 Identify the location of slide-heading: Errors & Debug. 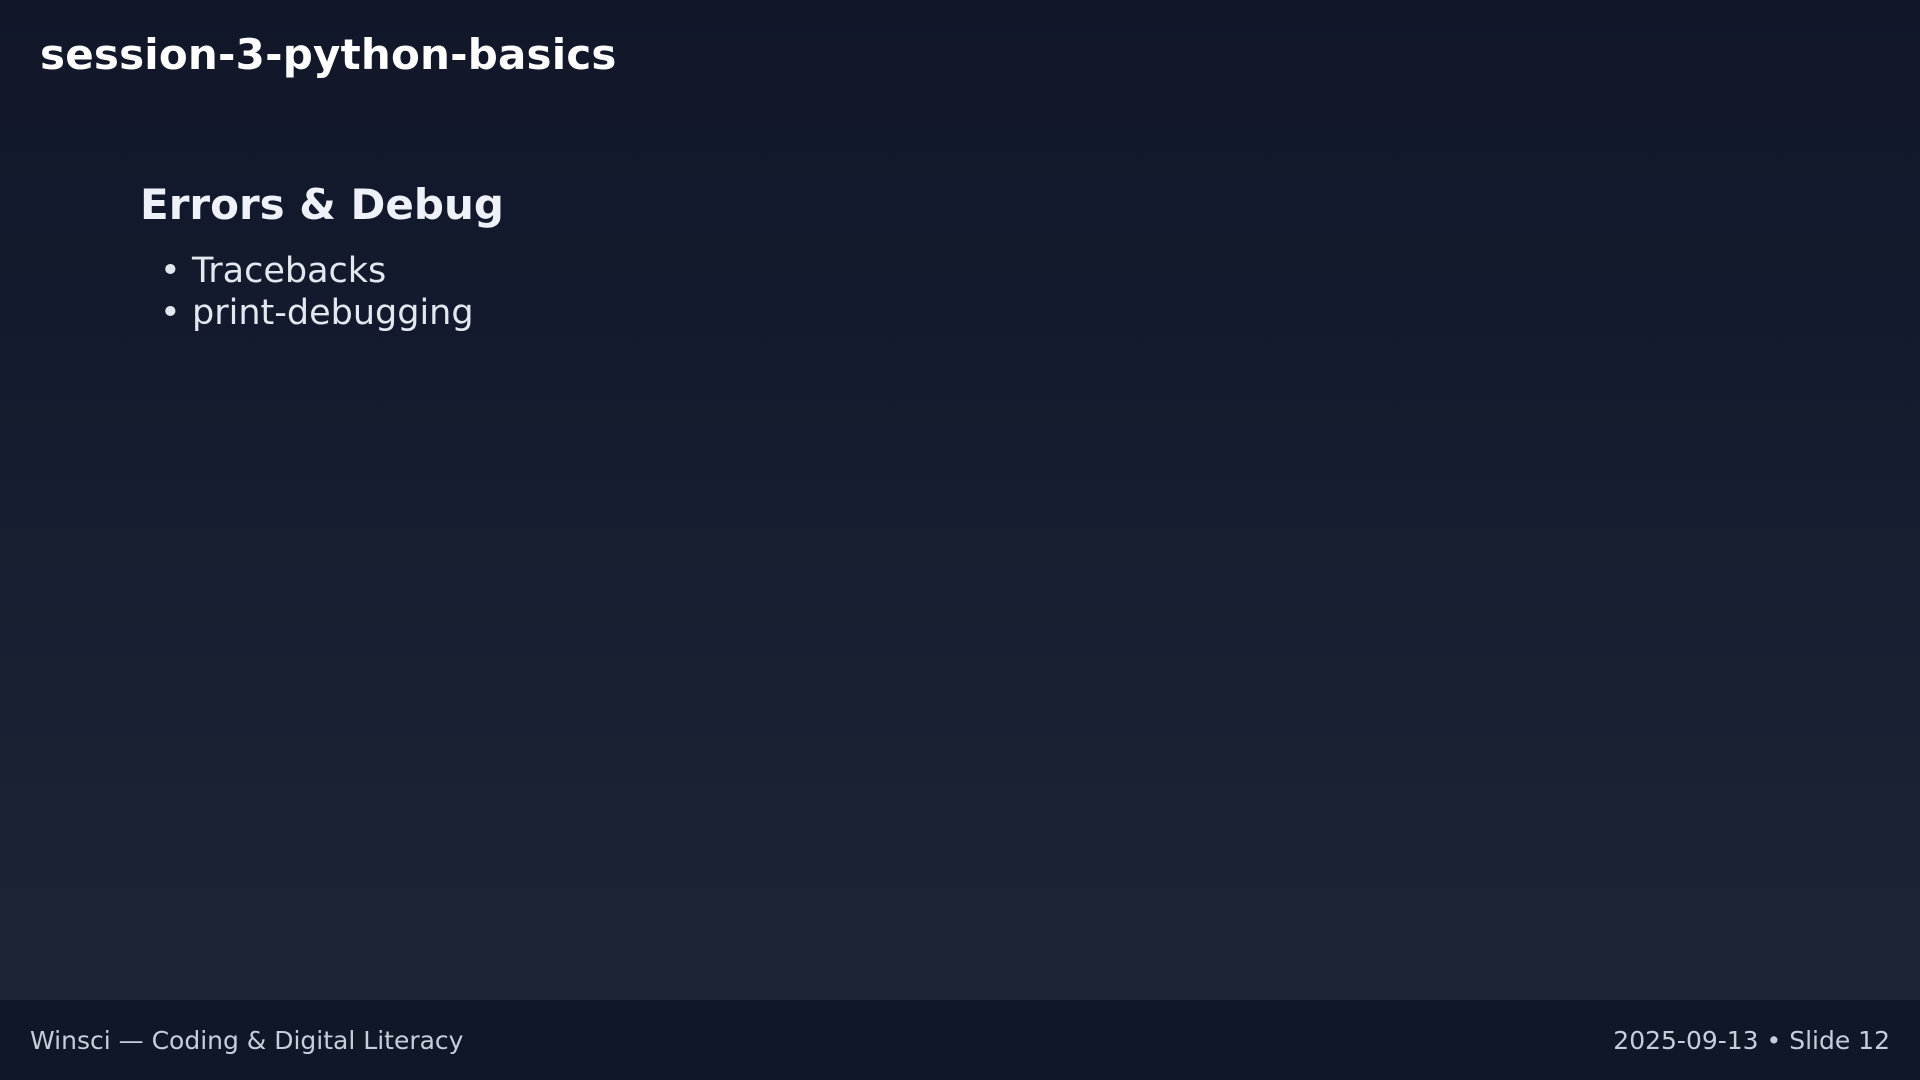
(322, 204).